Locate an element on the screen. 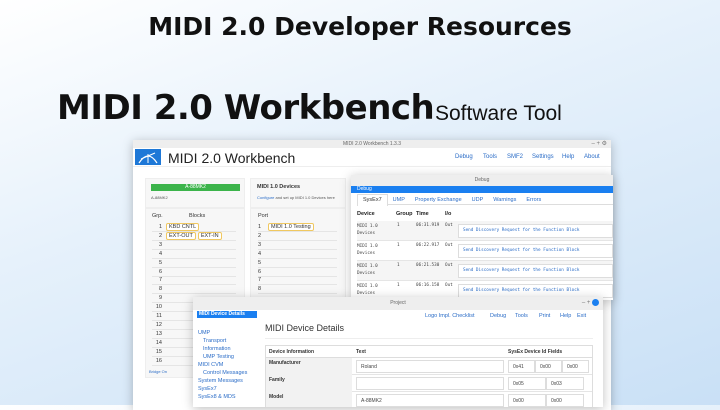  sysex-id-field: 0x05 is located at coordinates (527, 383).